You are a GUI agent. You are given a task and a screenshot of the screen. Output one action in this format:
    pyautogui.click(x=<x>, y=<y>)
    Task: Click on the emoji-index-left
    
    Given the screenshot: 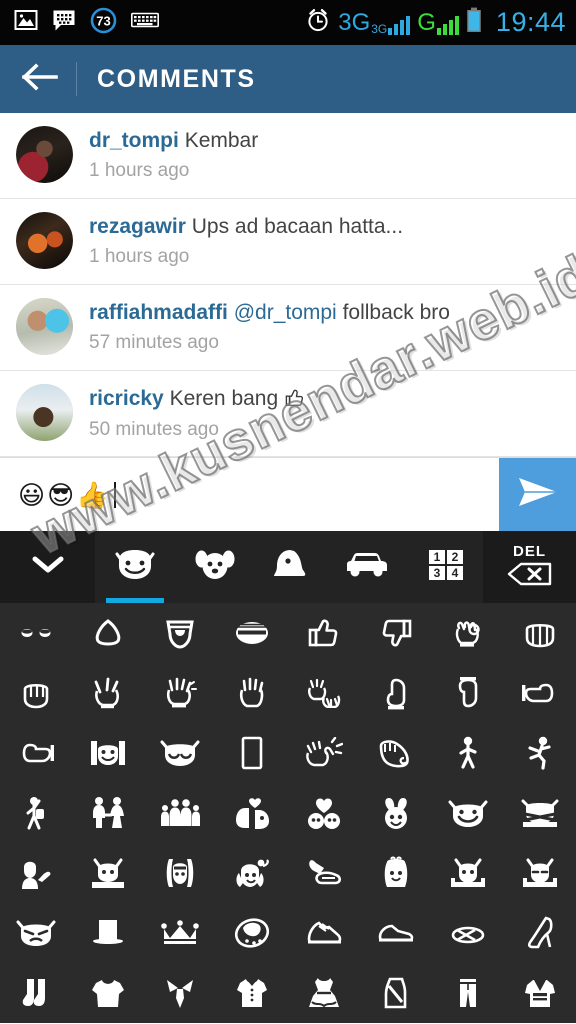 What is the action you would take?
    pyautogui.click(x=36, y=753)
    